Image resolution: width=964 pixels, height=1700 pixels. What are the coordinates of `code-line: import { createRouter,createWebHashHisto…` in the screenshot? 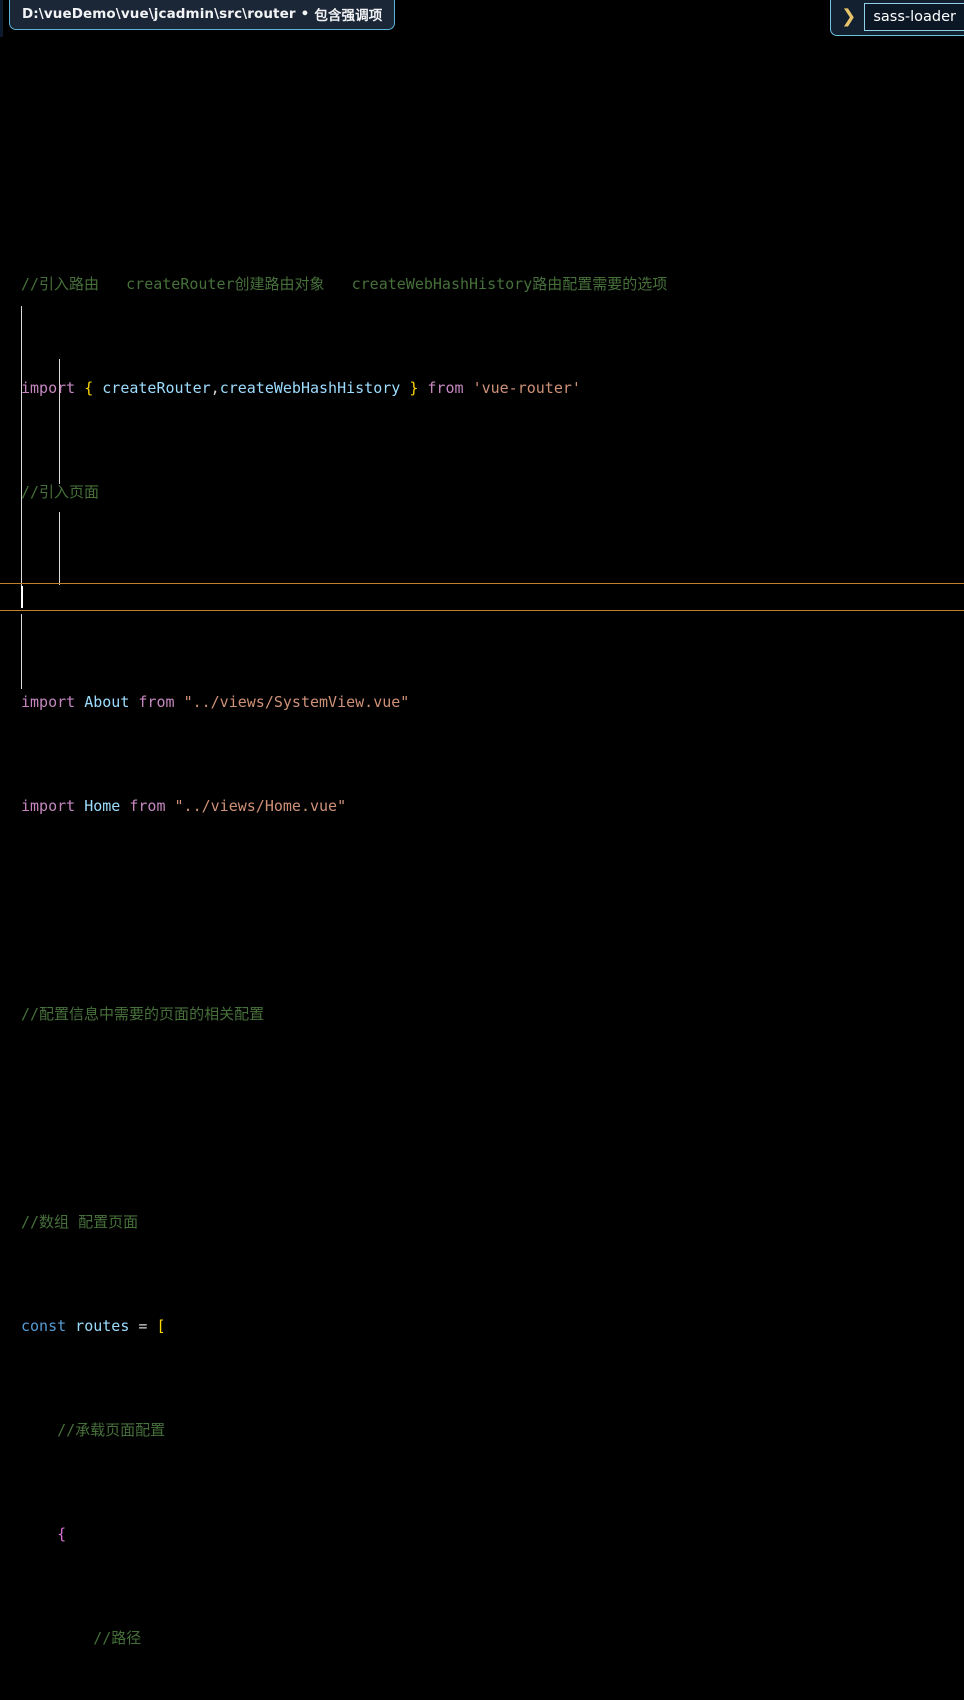 It's located at (482, 388).